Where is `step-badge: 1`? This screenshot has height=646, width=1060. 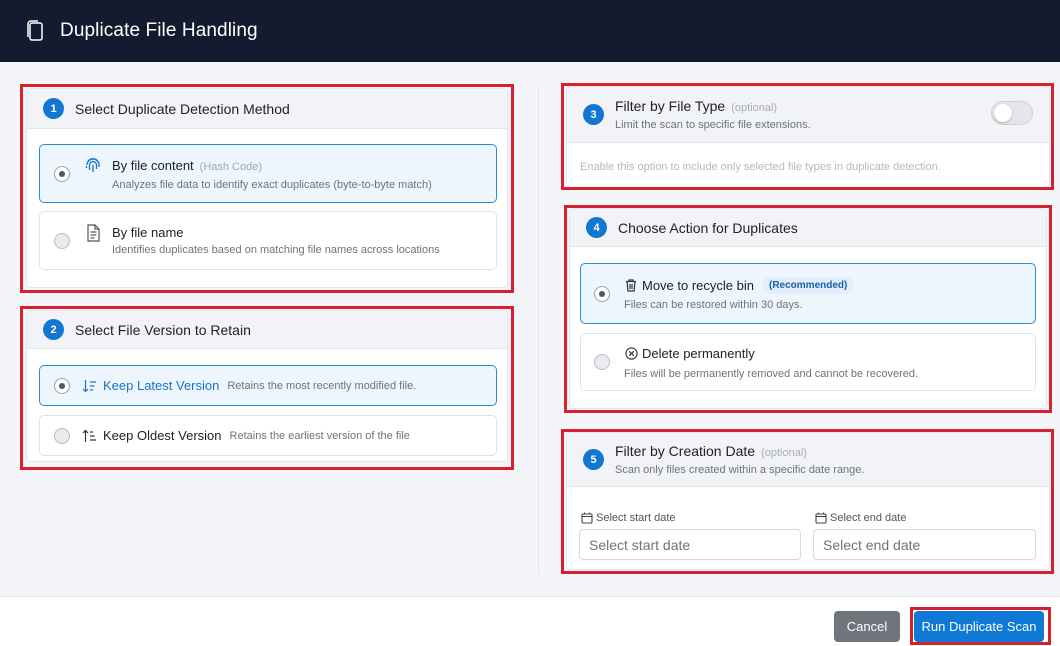
step-badge: 1 is located at coordinates (53, 108).